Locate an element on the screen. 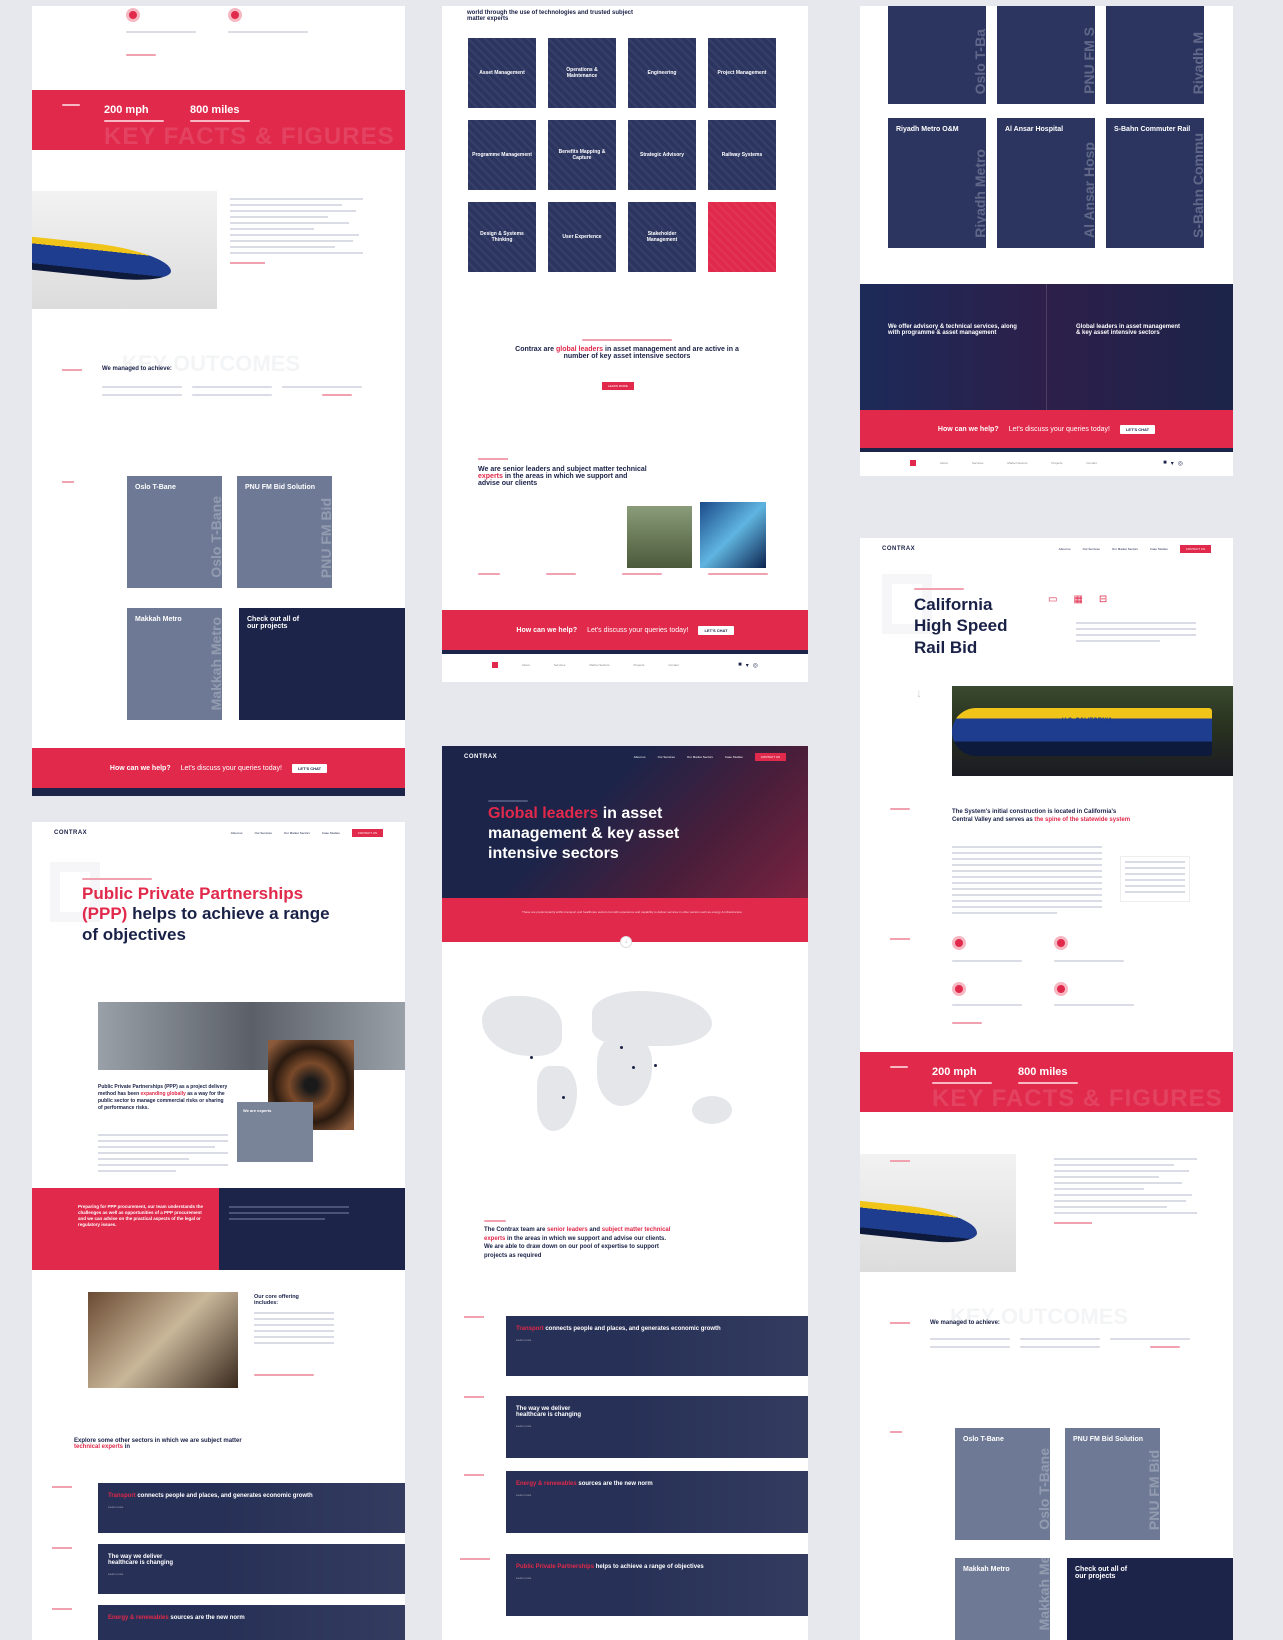 Image resolution: width=1283 pixels, height=1640 pixels. project-card: S-Bahn Commuter Rail S-Bahn Commu is located at coordinates (1155, 183).